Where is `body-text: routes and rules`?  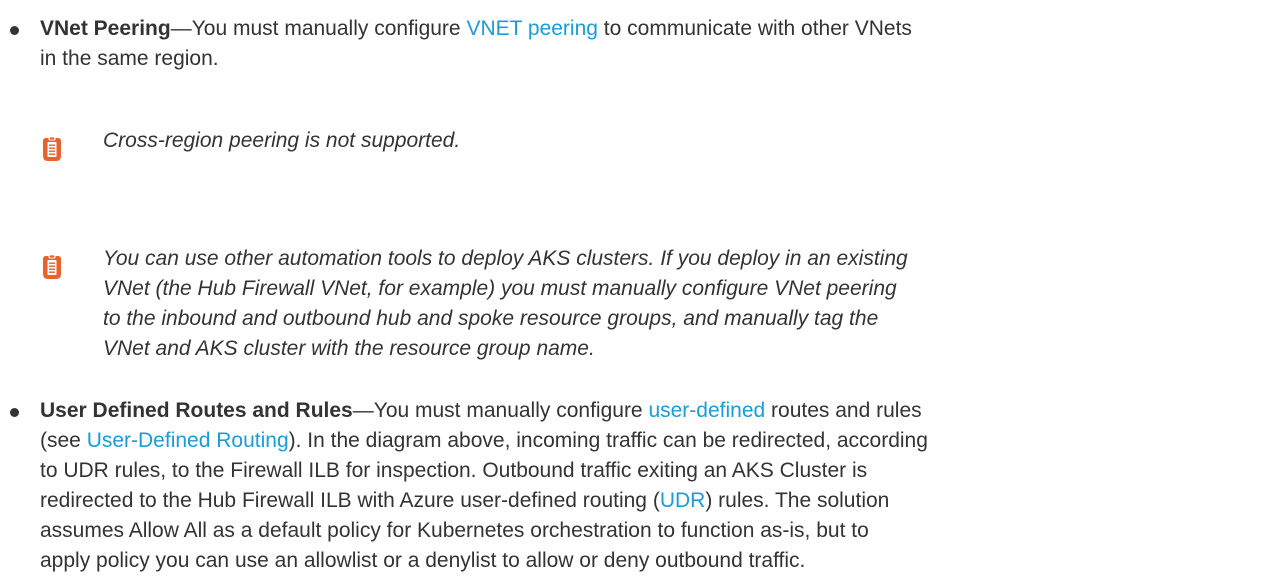
body-text: routes and rules is located at coordinates (843, 410).